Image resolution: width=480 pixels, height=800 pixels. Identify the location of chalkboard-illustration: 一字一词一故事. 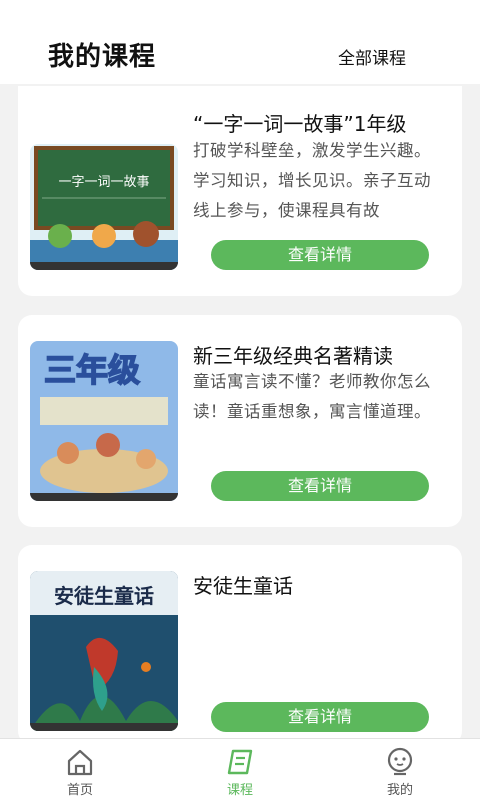
(104, 207).